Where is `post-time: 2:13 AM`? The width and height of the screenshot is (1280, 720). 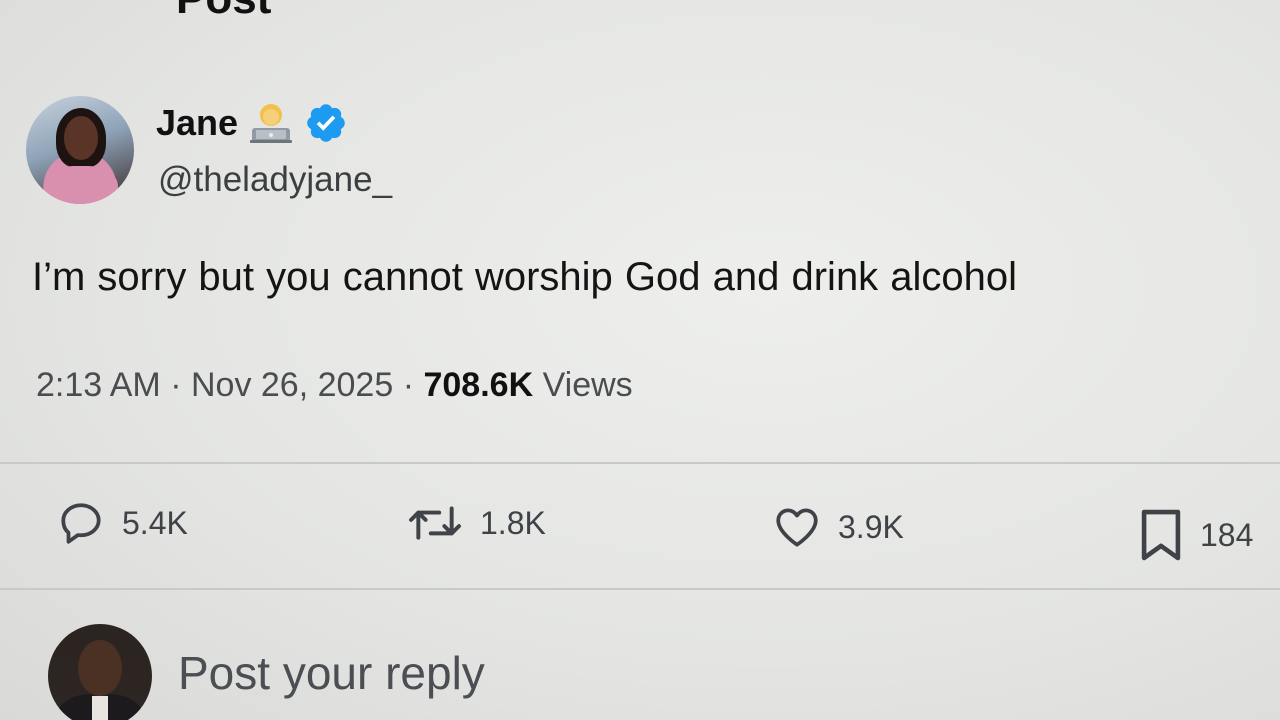 post-time: 2:13 AM is located at coordinates (98, 385).